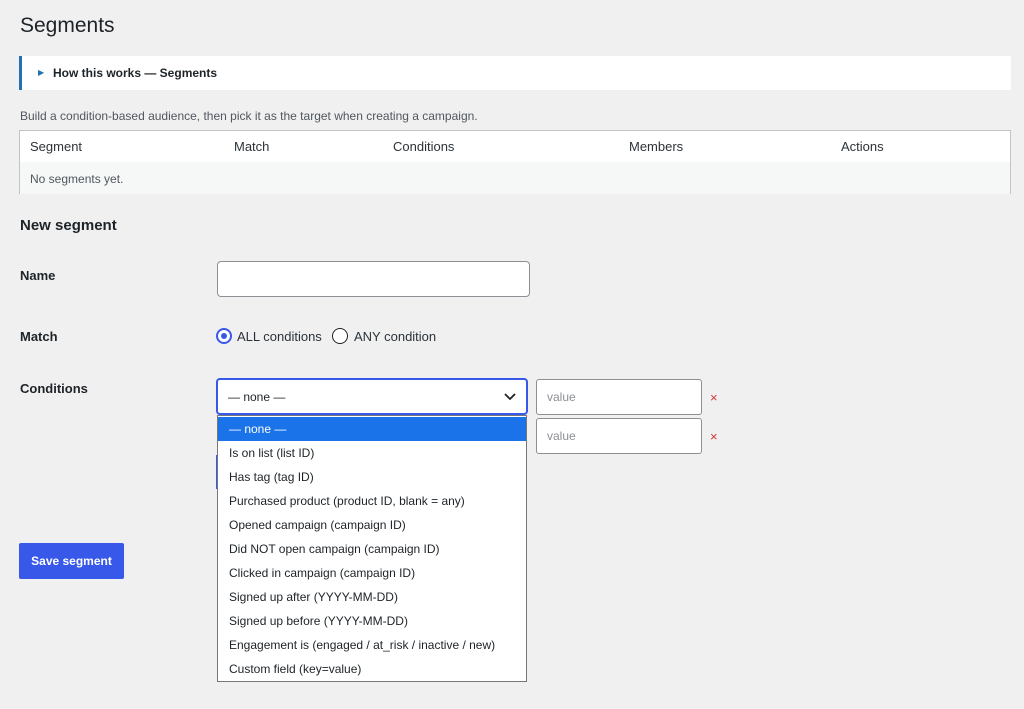 This screenshot has width=1024, height=709. What do you see at coordinates (424, 146) in the screenshot?
I see `column-header-conditions: Conditions` at bounding box center [424, 146].